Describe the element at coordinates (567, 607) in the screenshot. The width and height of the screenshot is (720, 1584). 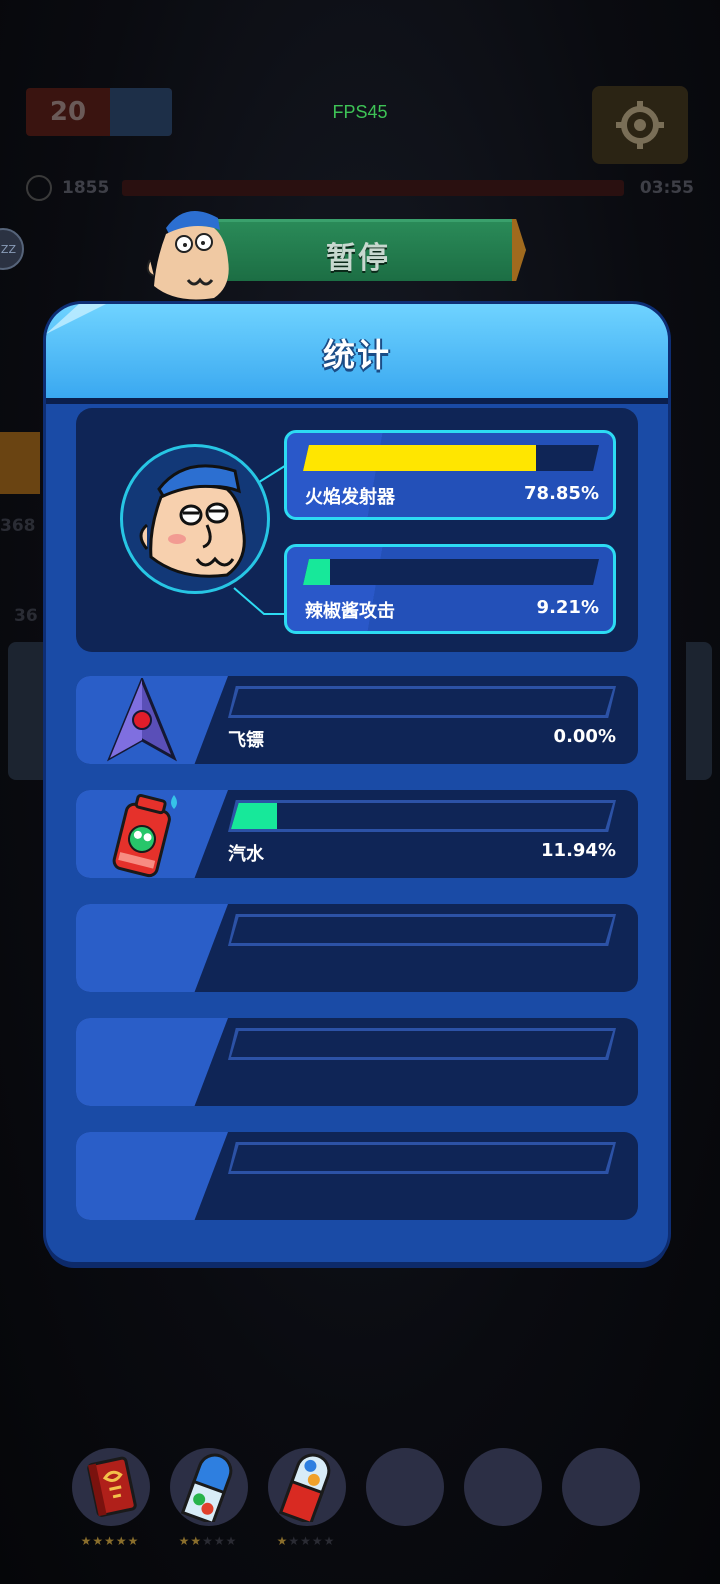
I see `stat-percent: 9.21%` at that location.